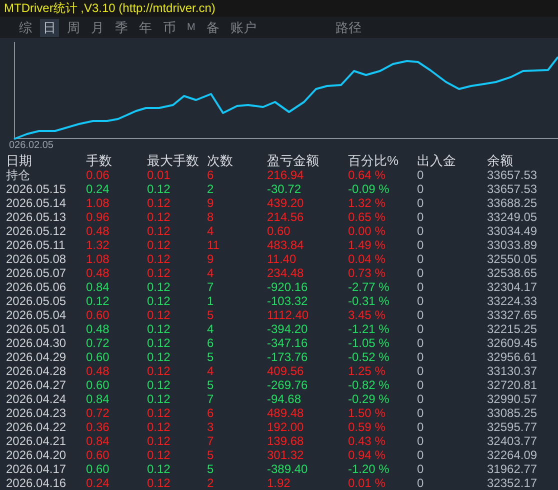 This screenshot has height=490, width=558. I want to click on table-cell-text: 32352.17, so click(512, 483).